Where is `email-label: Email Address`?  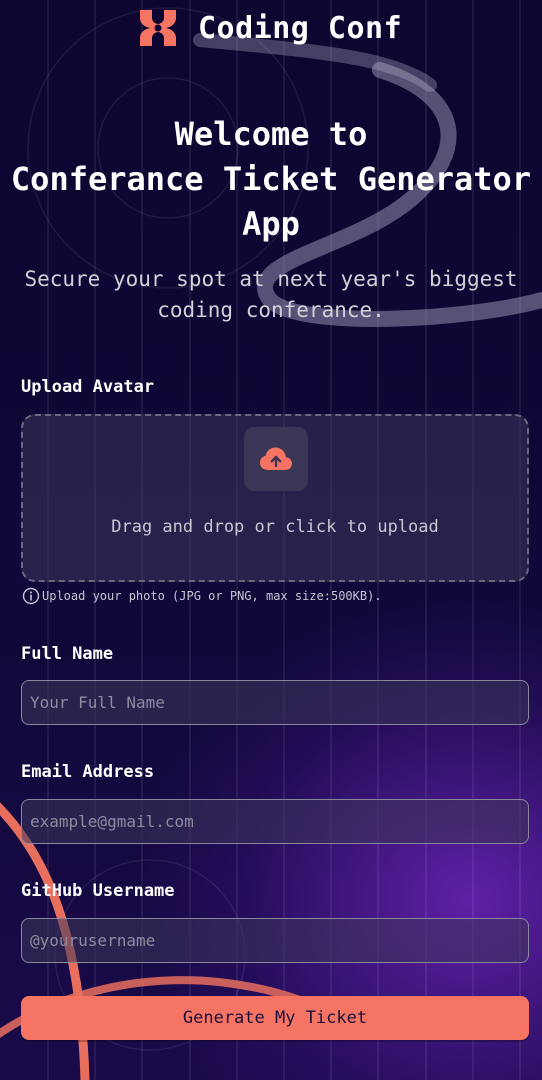
email-label: Email Address is located at coordinates (88, 772).